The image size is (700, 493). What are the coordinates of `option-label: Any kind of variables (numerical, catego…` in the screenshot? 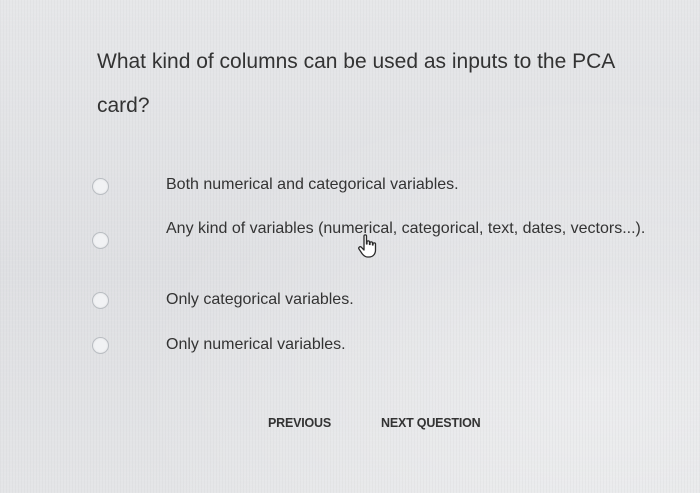 It's located at (406, 229).